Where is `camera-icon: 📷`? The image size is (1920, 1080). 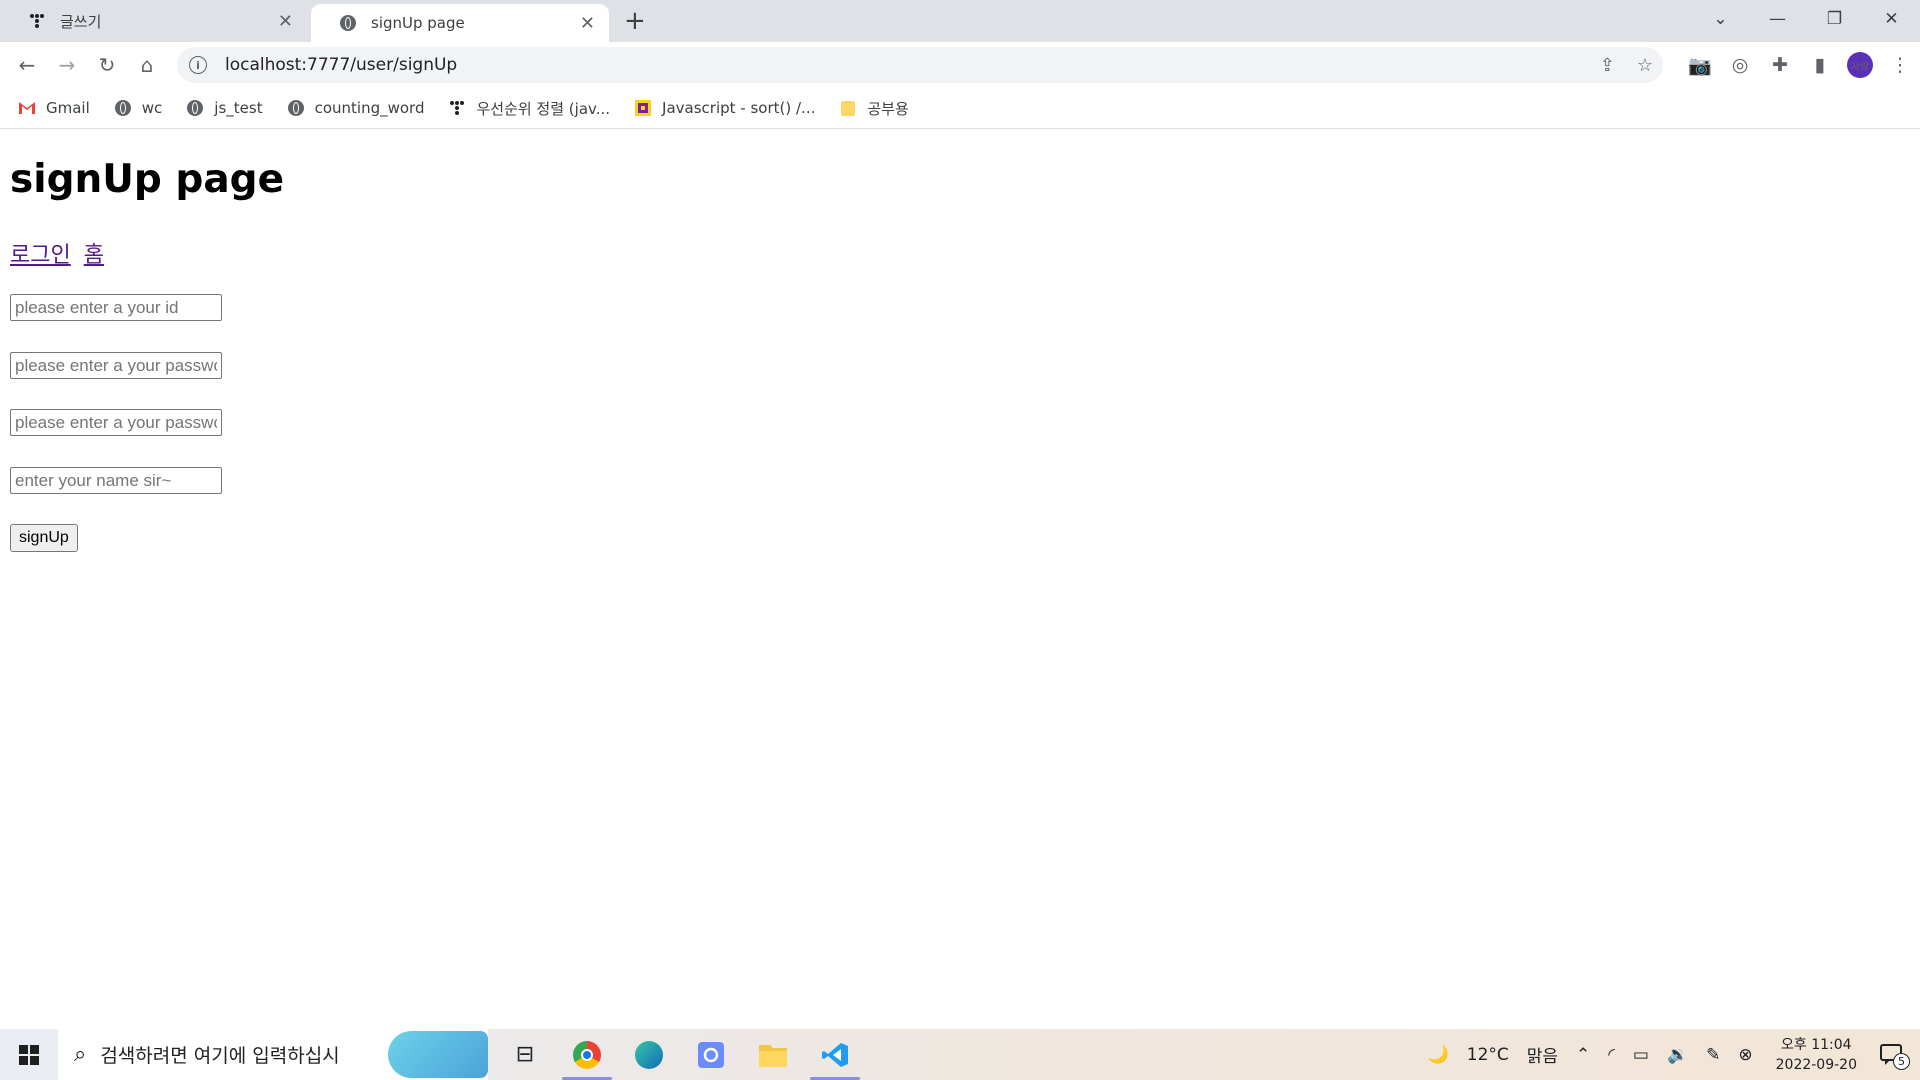
camera-icon: 📷 is located at coordinates (1700, 65).